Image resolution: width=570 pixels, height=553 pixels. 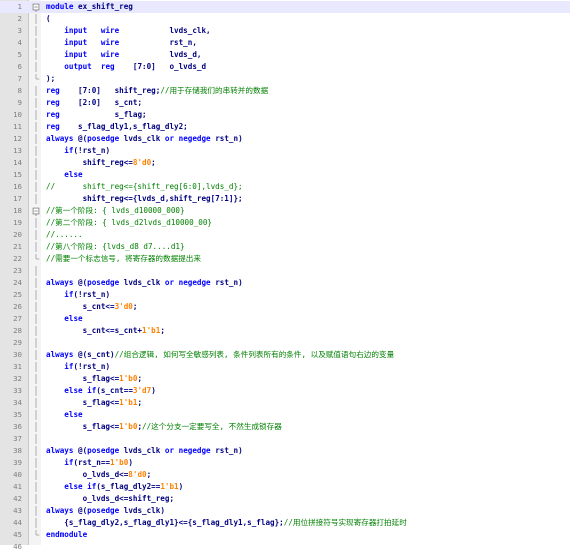 What do you see at coordinates (78, 151) in the screenshot?
I see `line-code: if(!rst_n)` at bounding box center [78, 151].